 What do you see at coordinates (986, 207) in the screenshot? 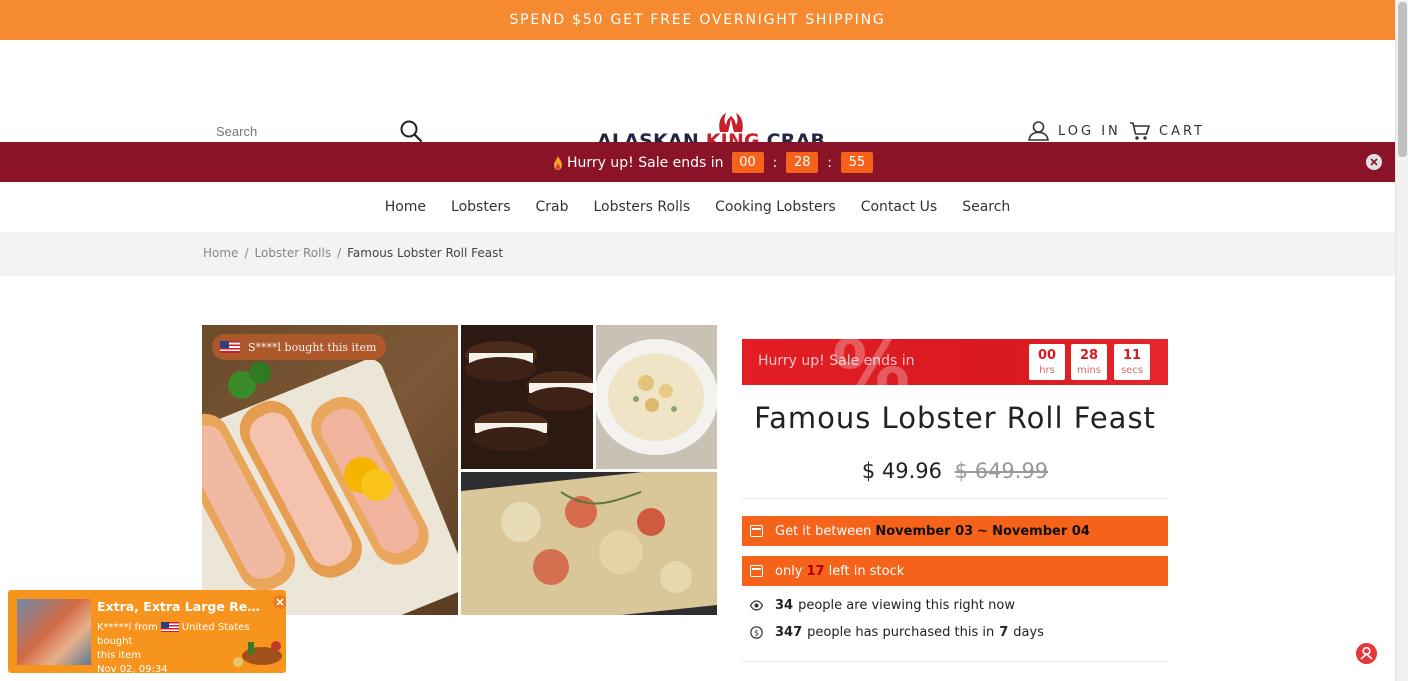
I see `nav-item-search: Search` at bounding box center [986, 207].